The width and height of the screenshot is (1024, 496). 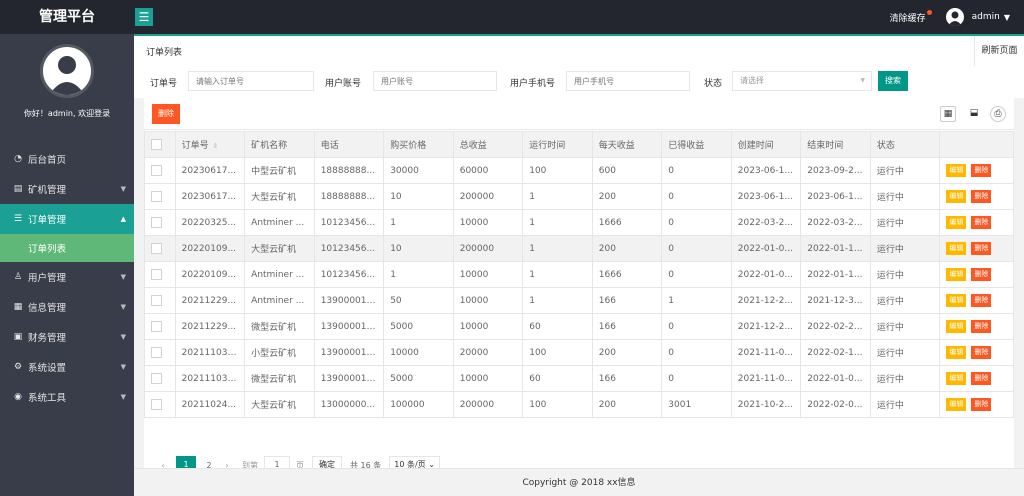 I want to click on user-name: admin, so click(x=986, y=17).